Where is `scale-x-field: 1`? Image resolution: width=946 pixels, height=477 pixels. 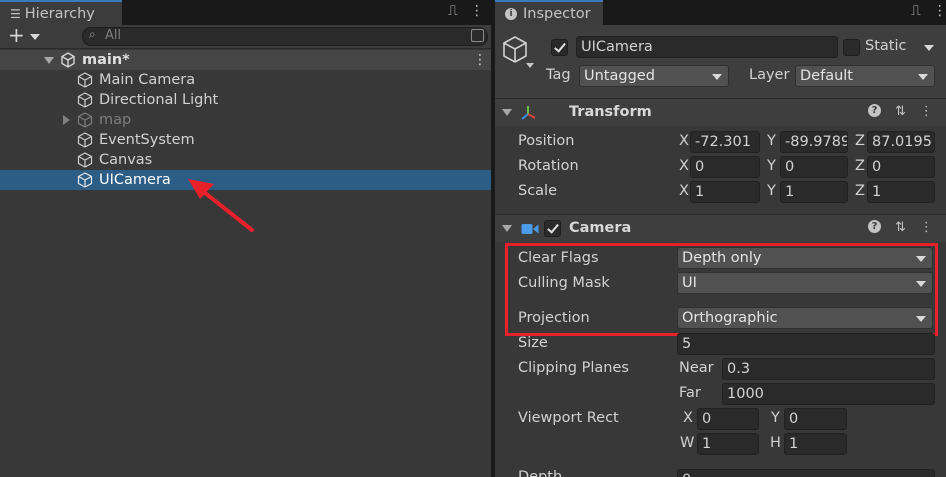
scale-x-field: 1 is located at coordinates (725, 192).